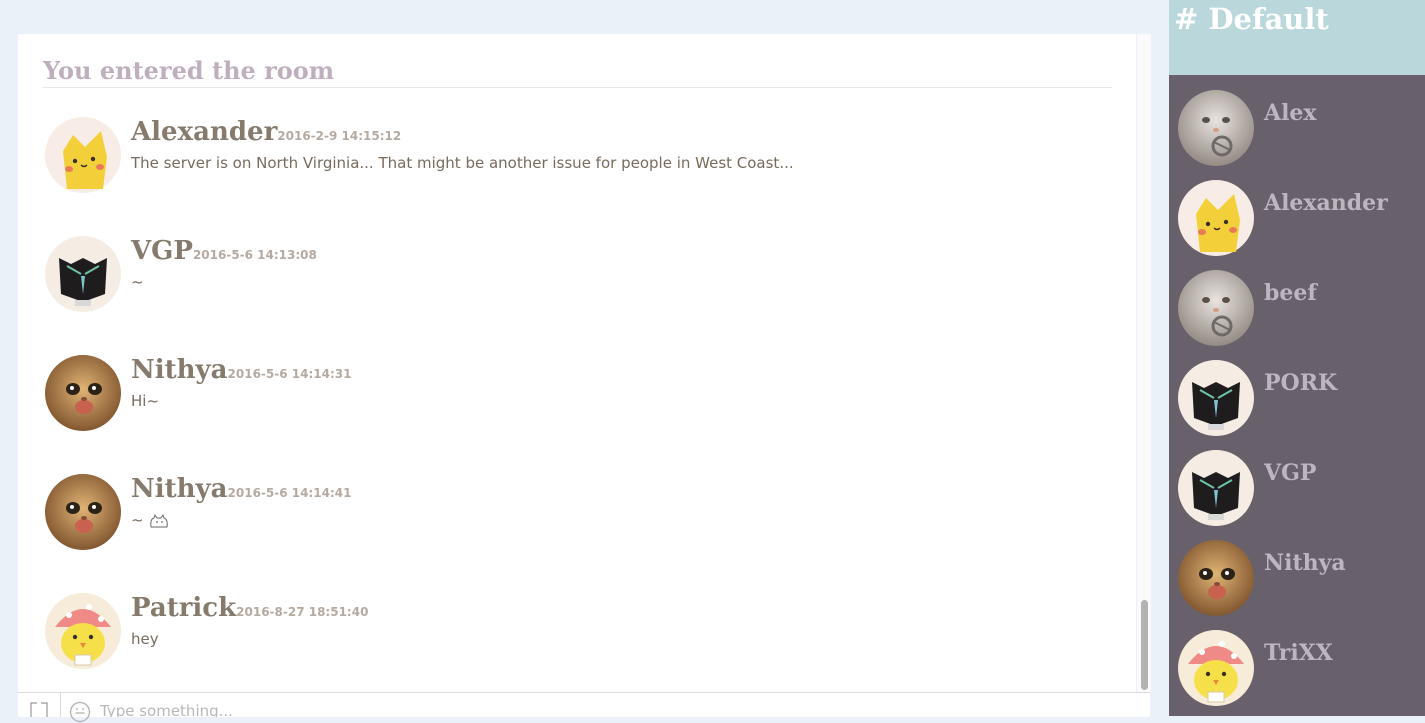 The width and height of the screenshot is (1425, 723). I want to click on attach-button, so click(39, 705).